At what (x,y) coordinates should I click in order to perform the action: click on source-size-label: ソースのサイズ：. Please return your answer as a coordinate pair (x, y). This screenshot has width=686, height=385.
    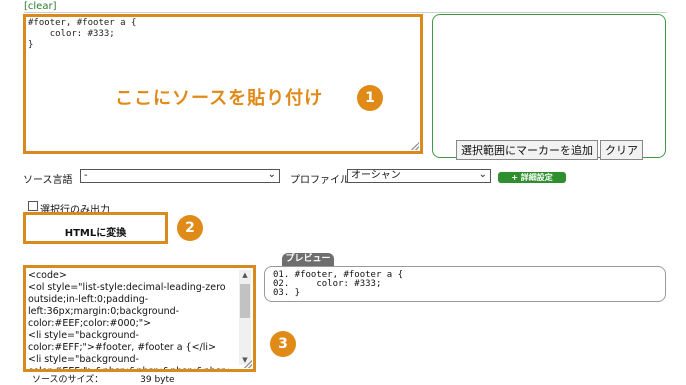
    Looking at the image, I should click on (68, 380).